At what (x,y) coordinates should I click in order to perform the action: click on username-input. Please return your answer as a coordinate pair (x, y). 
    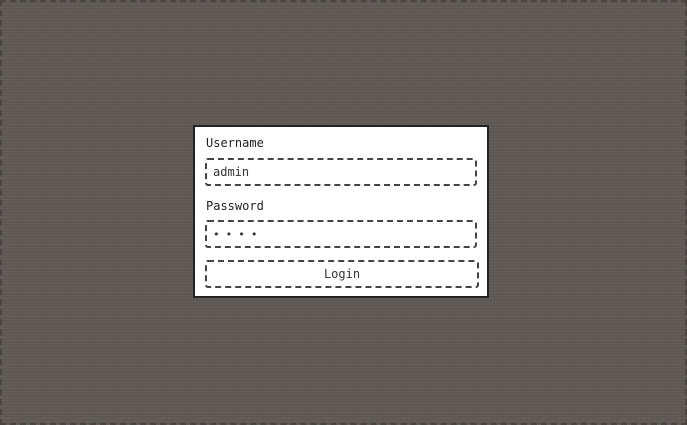
    Looking at the image, I should click on (341, 172).